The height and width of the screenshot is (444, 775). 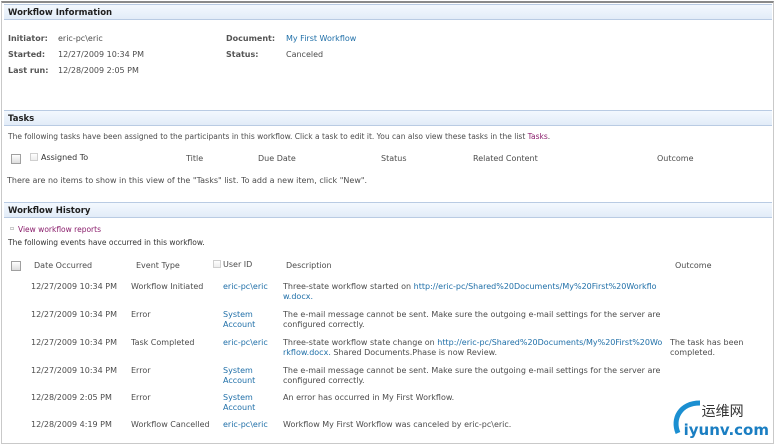 I want to click on row-outcome: The task has been completed., so click(x=707, y=347).